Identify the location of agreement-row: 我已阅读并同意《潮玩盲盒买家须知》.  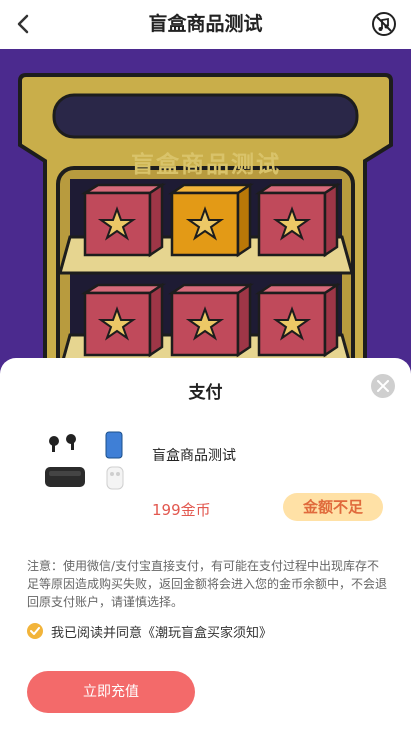
(149, 631).